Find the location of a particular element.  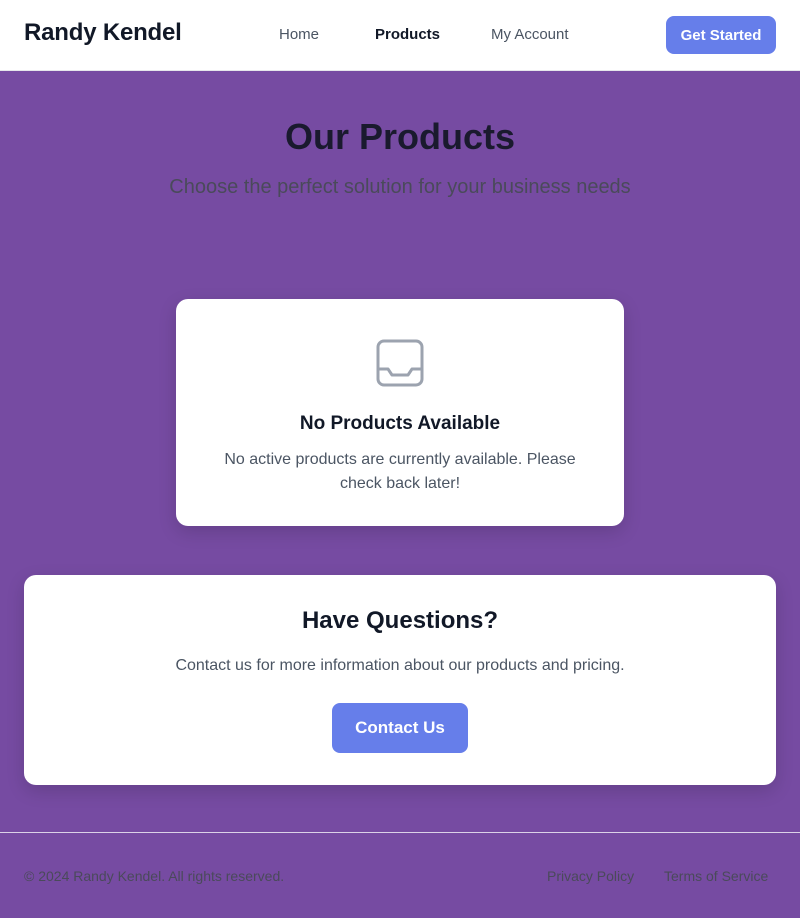

nav-link-products: Products is located at coordinates (407, 34).